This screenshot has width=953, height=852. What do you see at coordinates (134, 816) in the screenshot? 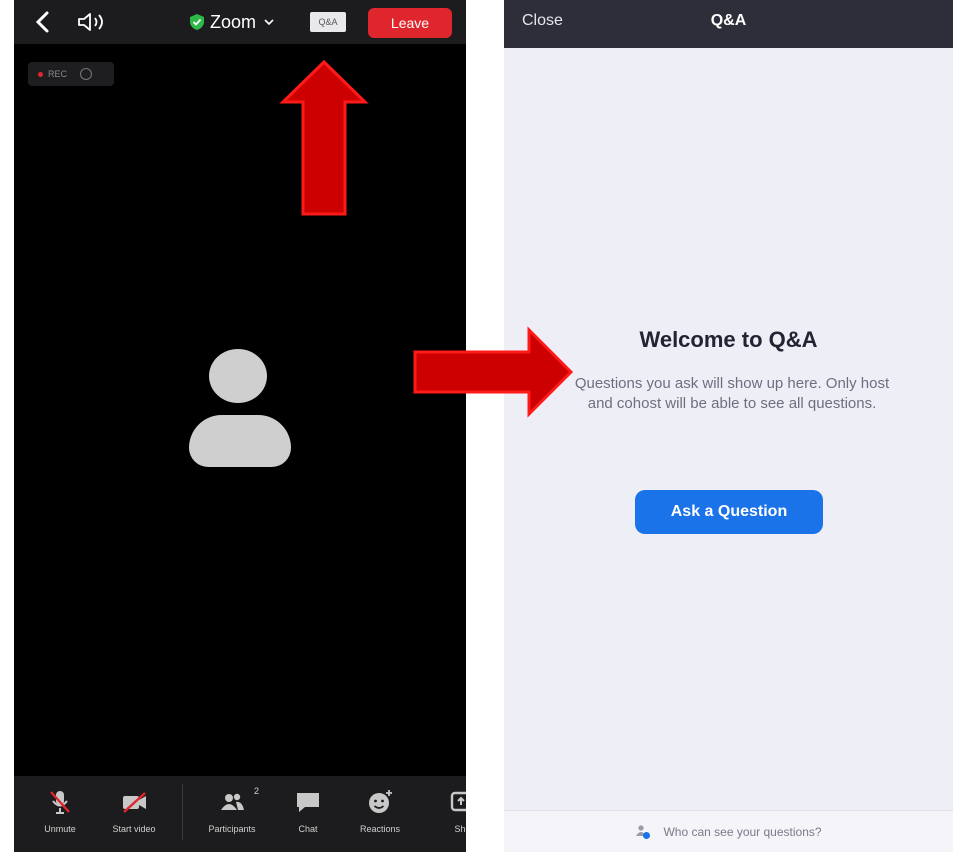
I see `start-video-button: Start video` at bounding box center [134, 816].